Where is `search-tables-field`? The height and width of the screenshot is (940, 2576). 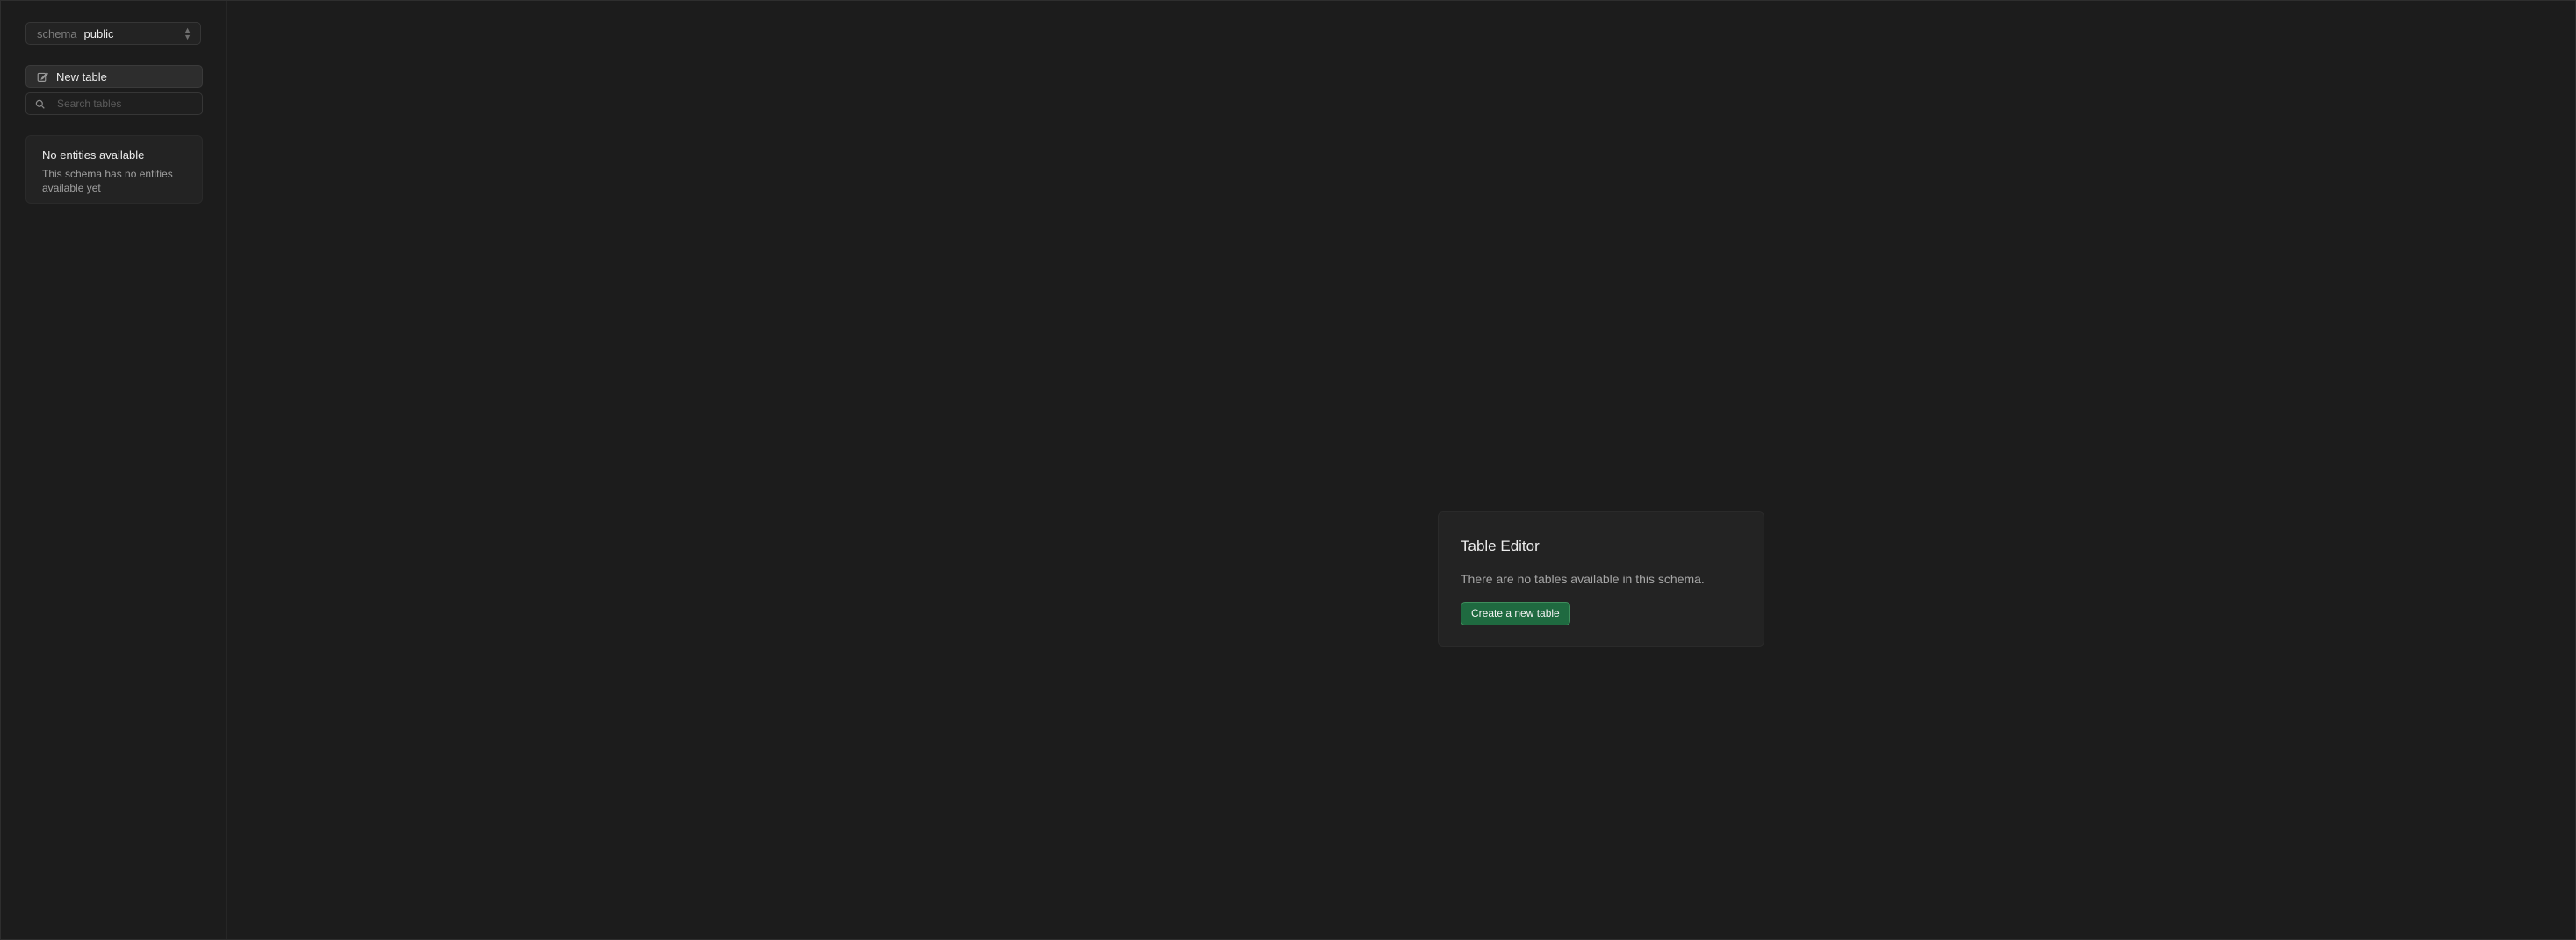
search-tables-field is located at coordinates (114, 103).